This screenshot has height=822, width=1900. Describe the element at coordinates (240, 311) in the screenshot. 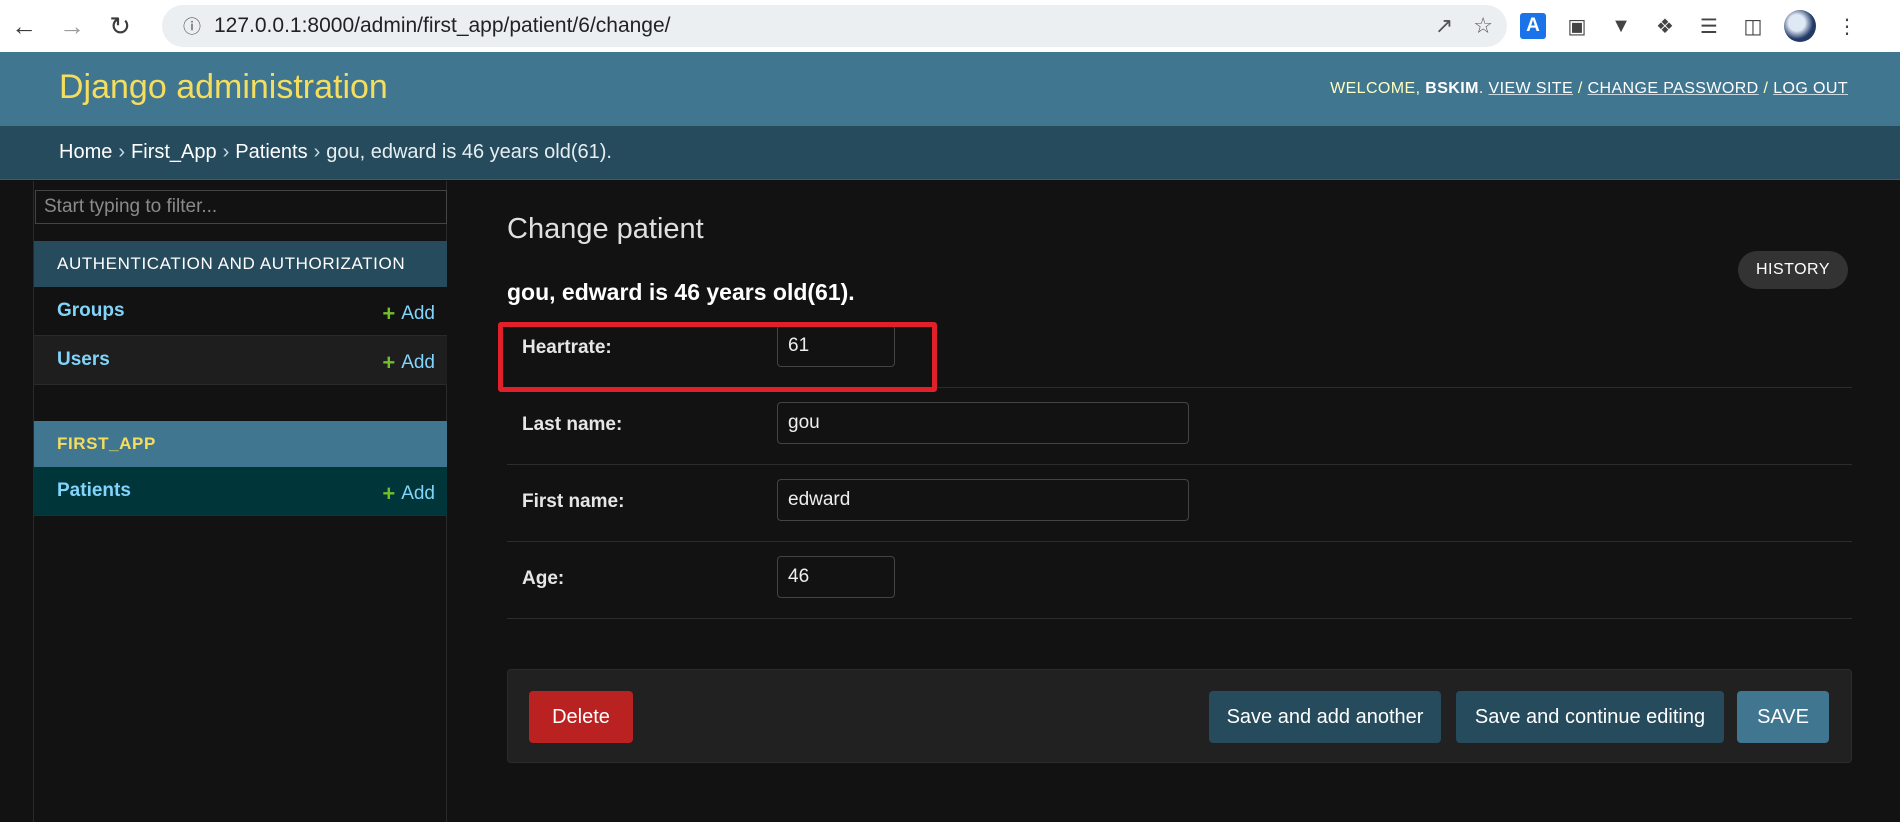

I see `sidebar-item-groups: Groups + Add` at that location.